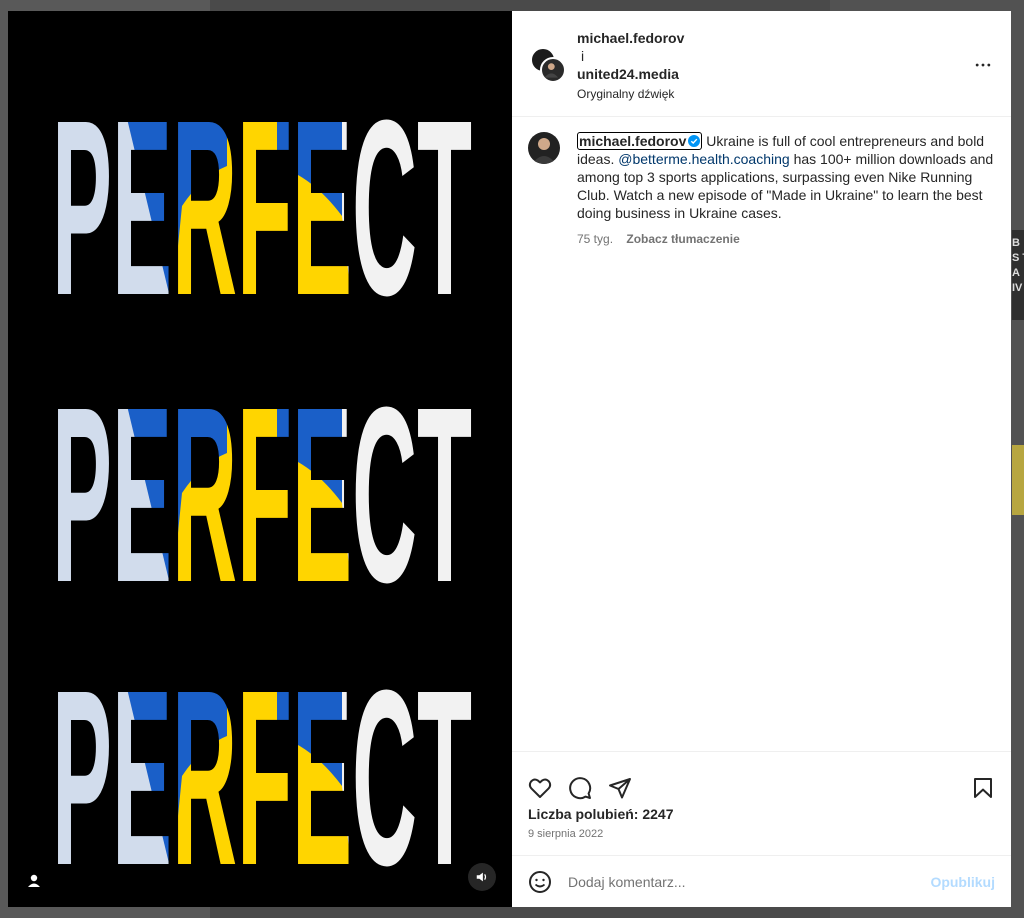  Describe the element at coordinates (786, 239) in the screenshot. I see `caption-meta: 75 tyg. Zobacz tłumaczenie` at that location.